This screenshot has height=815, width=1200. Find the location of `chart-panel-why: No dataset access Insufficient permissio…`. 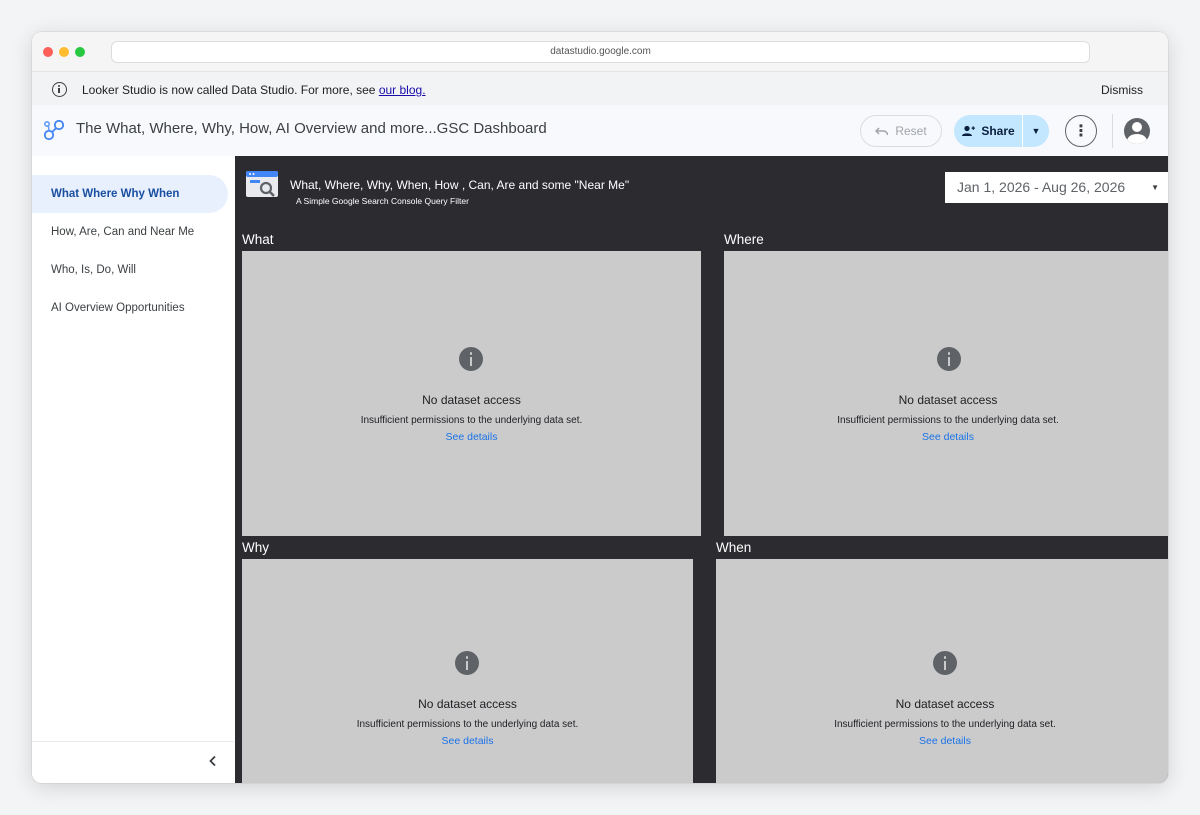

chart-panel-why: No dataset access Insufficient permissio… is located at coordinates (467, 671).